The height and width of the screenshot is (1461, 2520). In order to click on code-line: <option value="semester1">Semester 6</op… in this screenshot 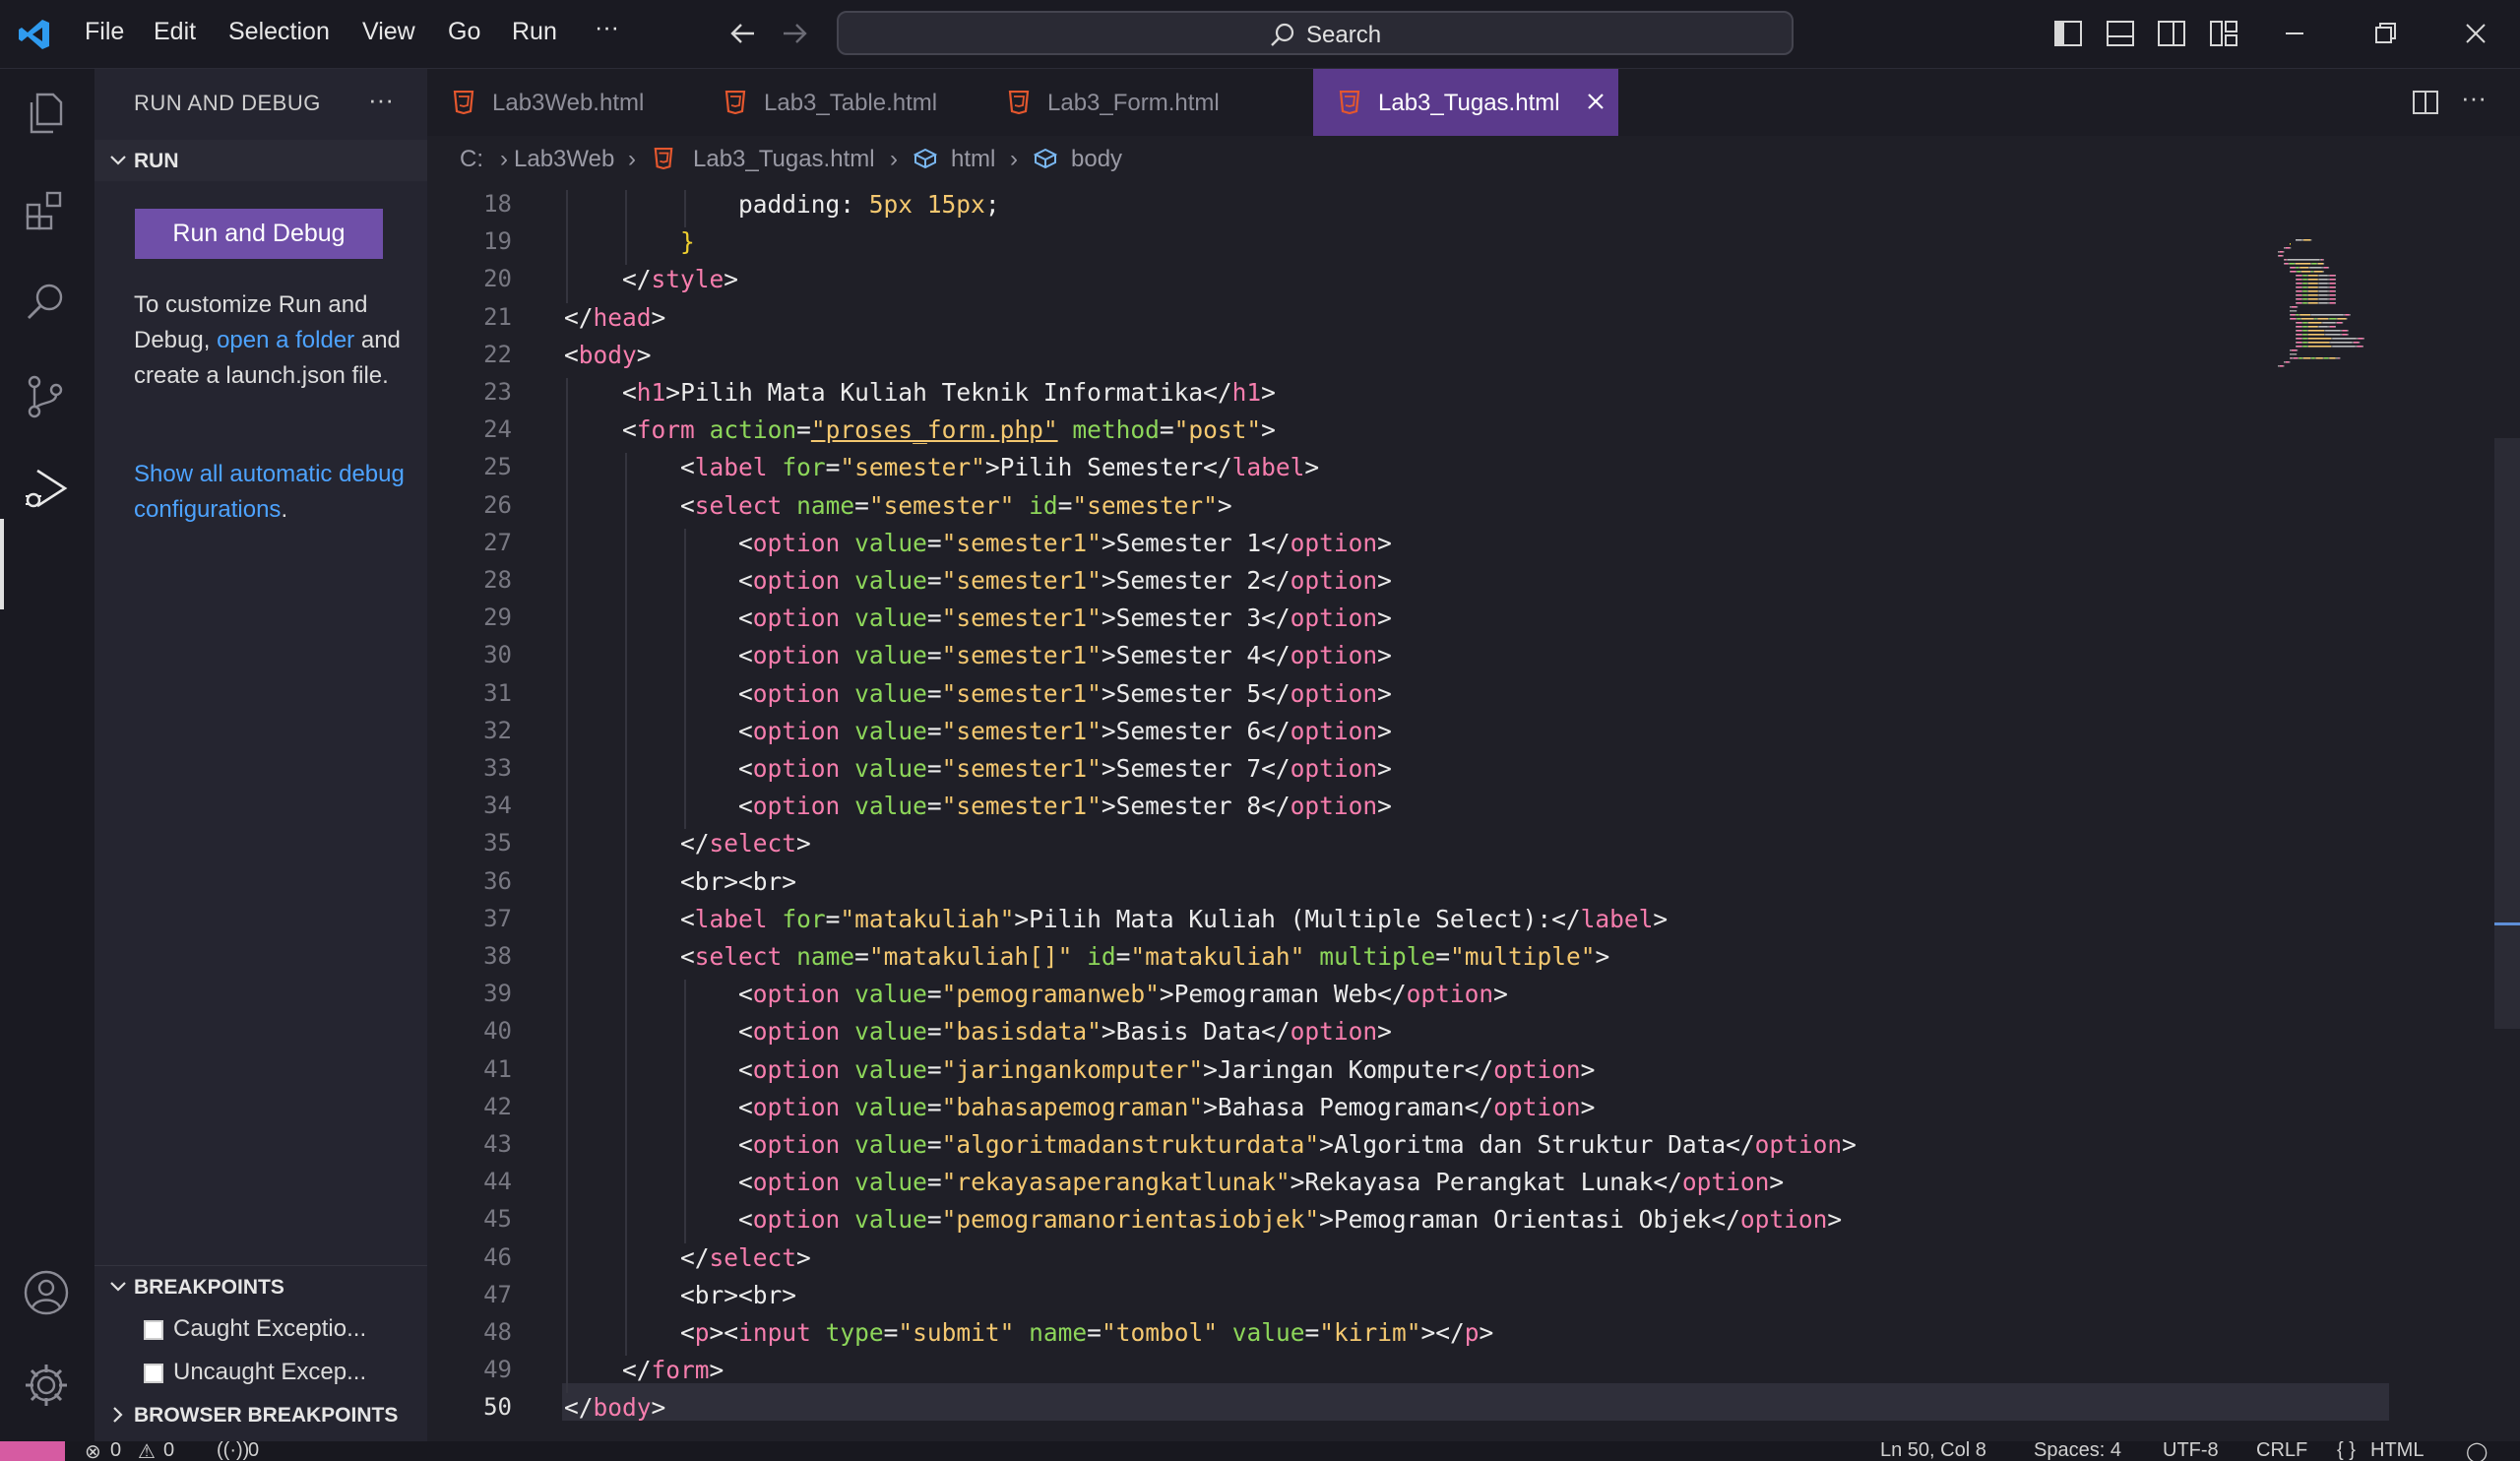, I will do `click(978, 731)`.